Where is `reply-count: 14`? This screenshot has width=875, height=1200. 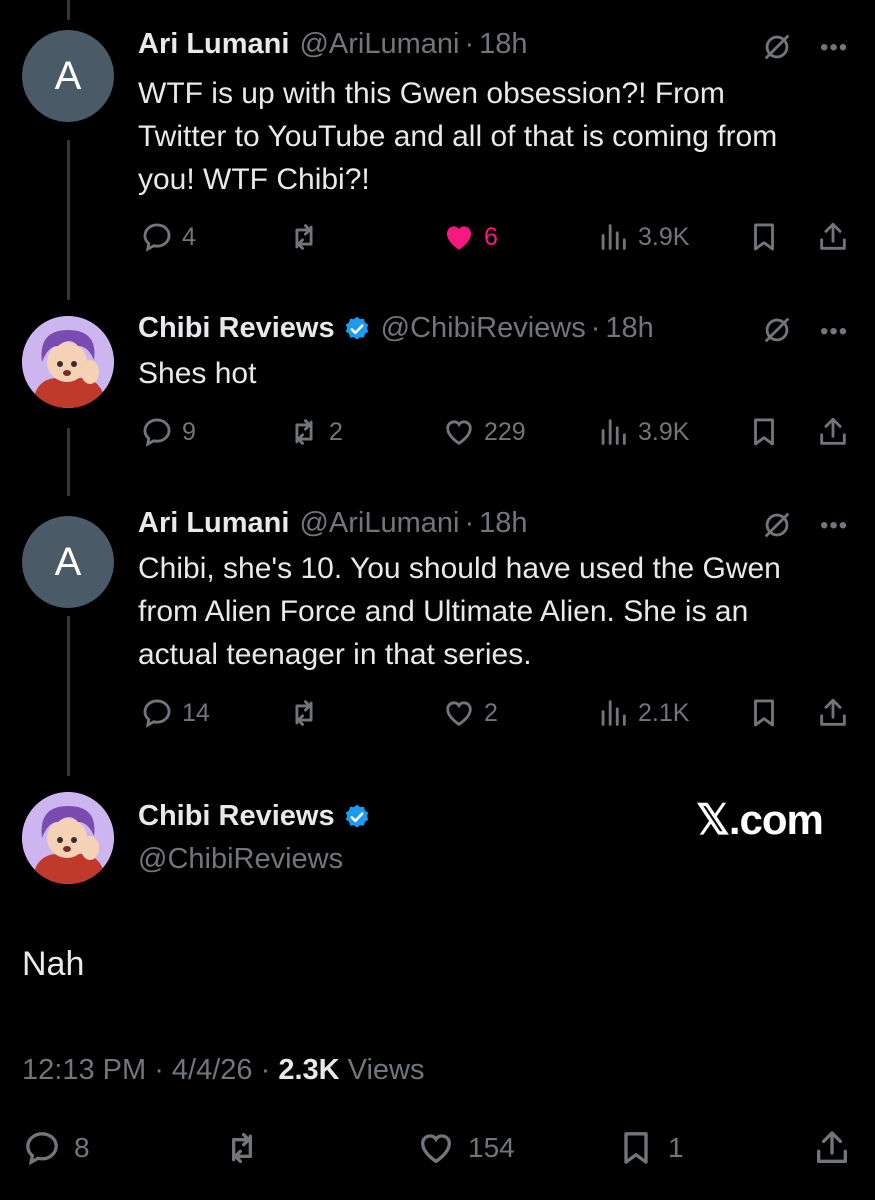
reply-count: 14 is located at coordinates (196, 712).